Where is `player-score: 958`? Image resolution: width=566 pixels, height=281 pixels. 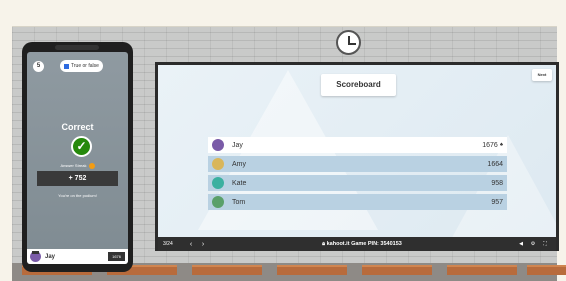 player-score: 958 is located at coordinates (497, 183).